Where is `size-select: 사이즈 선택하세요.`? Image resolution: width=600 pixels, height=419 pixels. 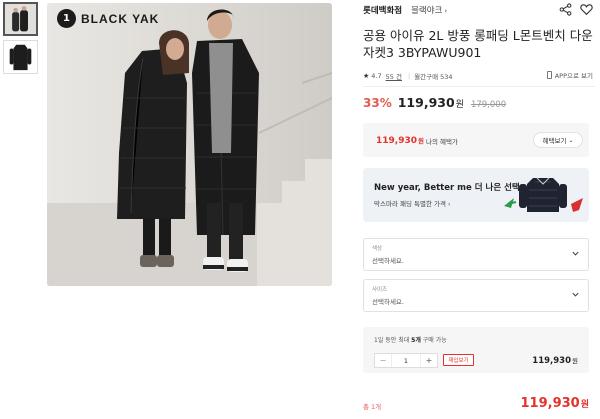
size-select: 사이즈 선택하세요. is located at coordinates (476, 295).